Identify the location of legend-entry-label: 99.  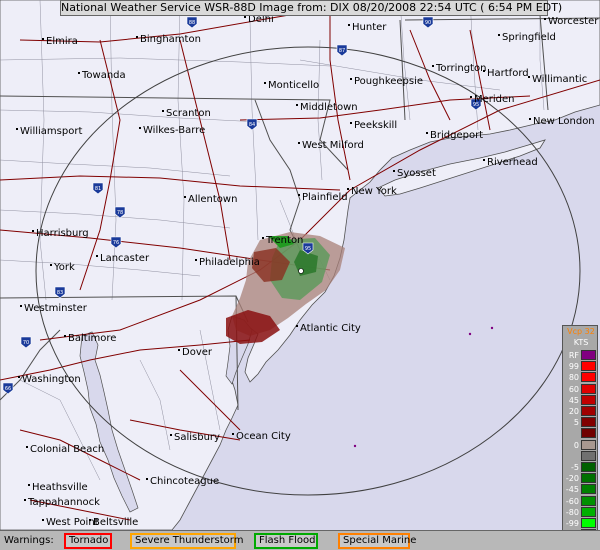
(573, 367).